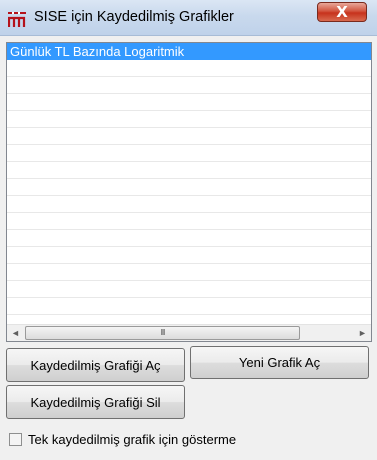 This screenshot has width=377, height=460. Describe the element at coordinates (15, 333) in the screenshot. I see `scroll-left-arrow-icon: ◄` at that location.